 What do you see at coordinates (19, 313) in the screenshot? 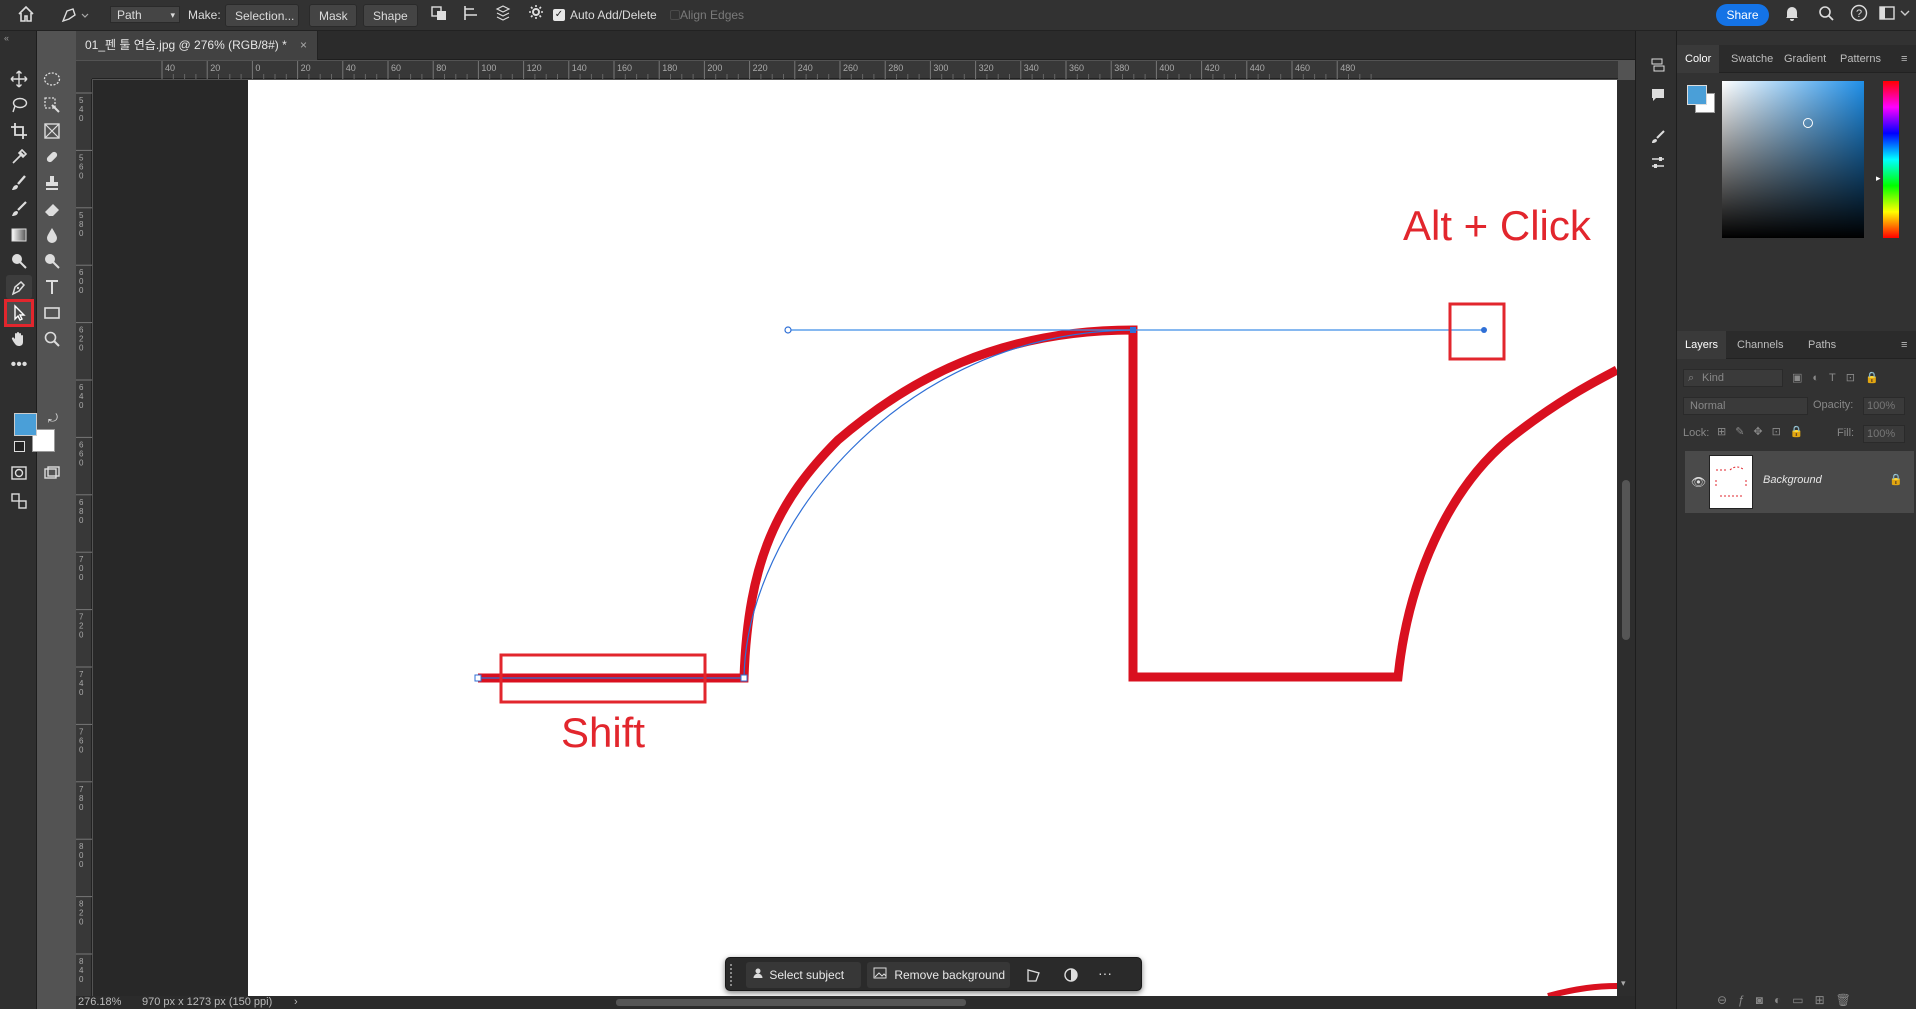
I see `direct-selection-tool-icon` at bounding box center [19, 313].